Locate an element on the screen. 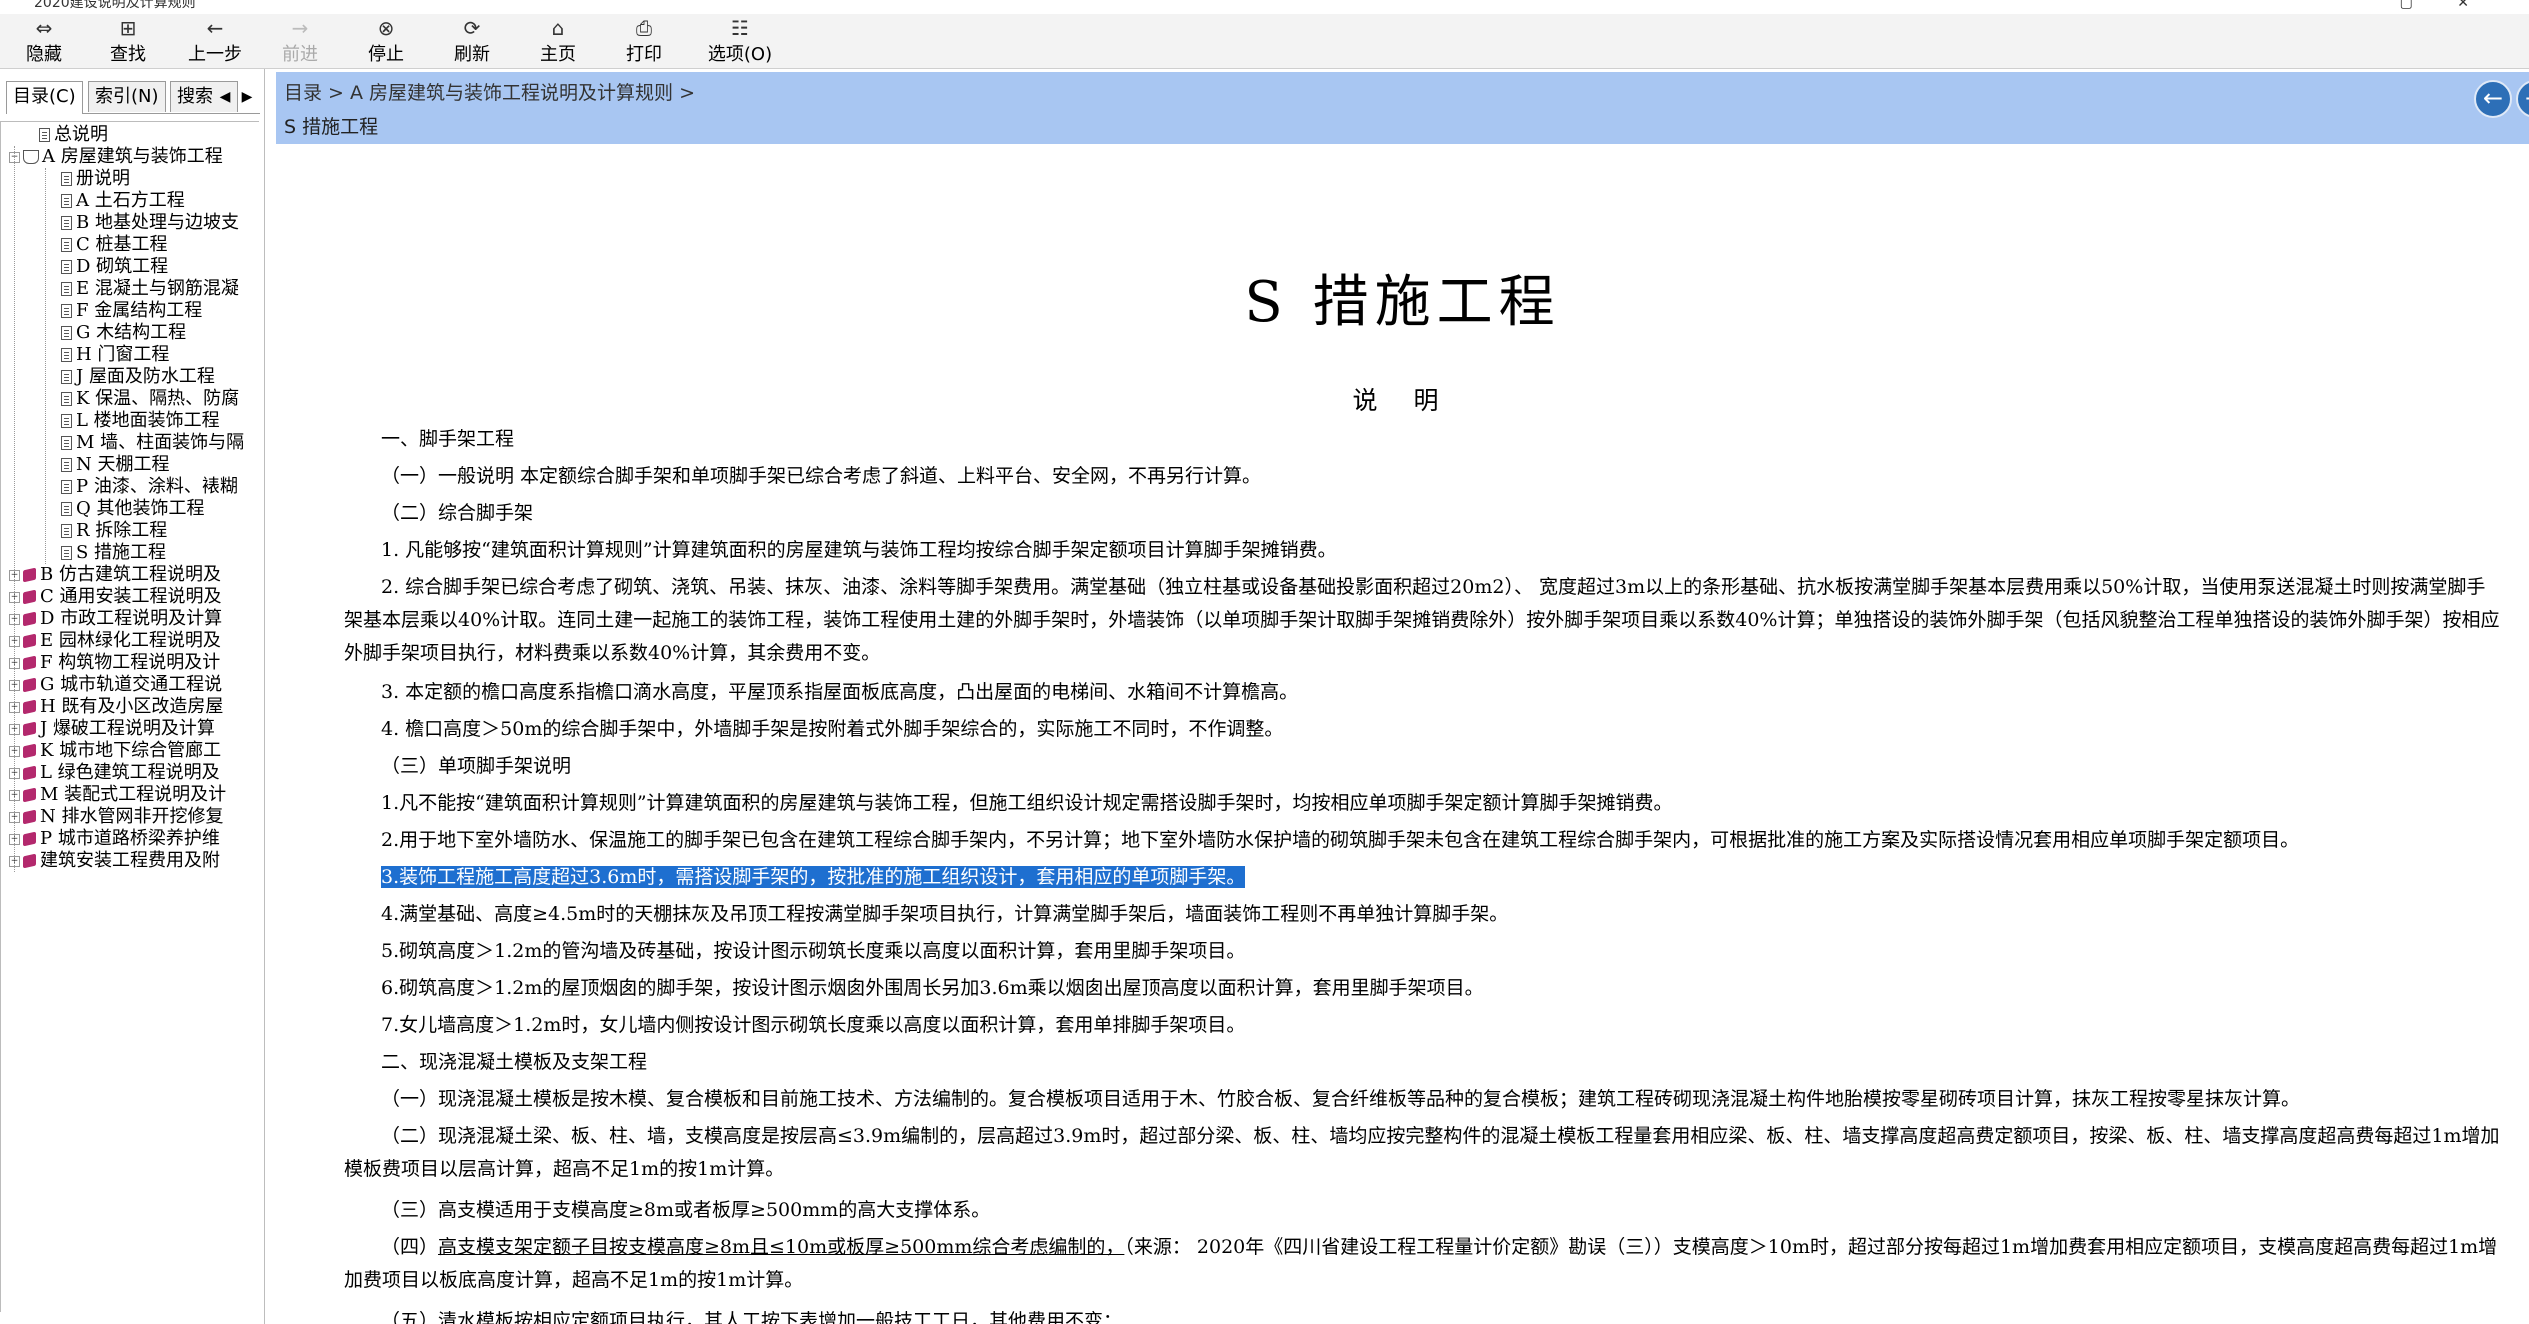 This screenshot has height=1324, width=2529. tree-item: + G 城市轨道交通工程说 is located at coordinates (115, 685).